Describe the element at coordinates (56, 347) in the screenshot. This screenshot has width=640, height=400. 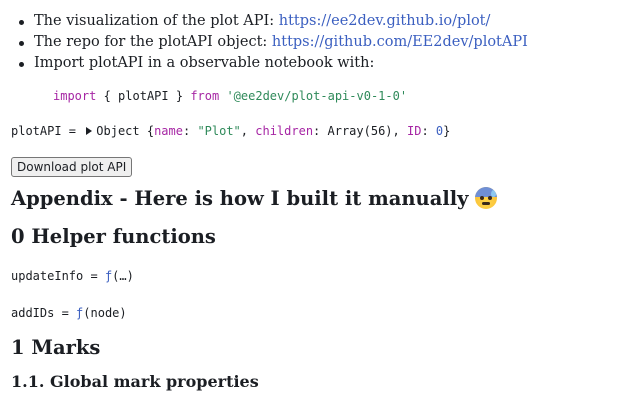
I see `marks-heading: 1 Marks` at that location.